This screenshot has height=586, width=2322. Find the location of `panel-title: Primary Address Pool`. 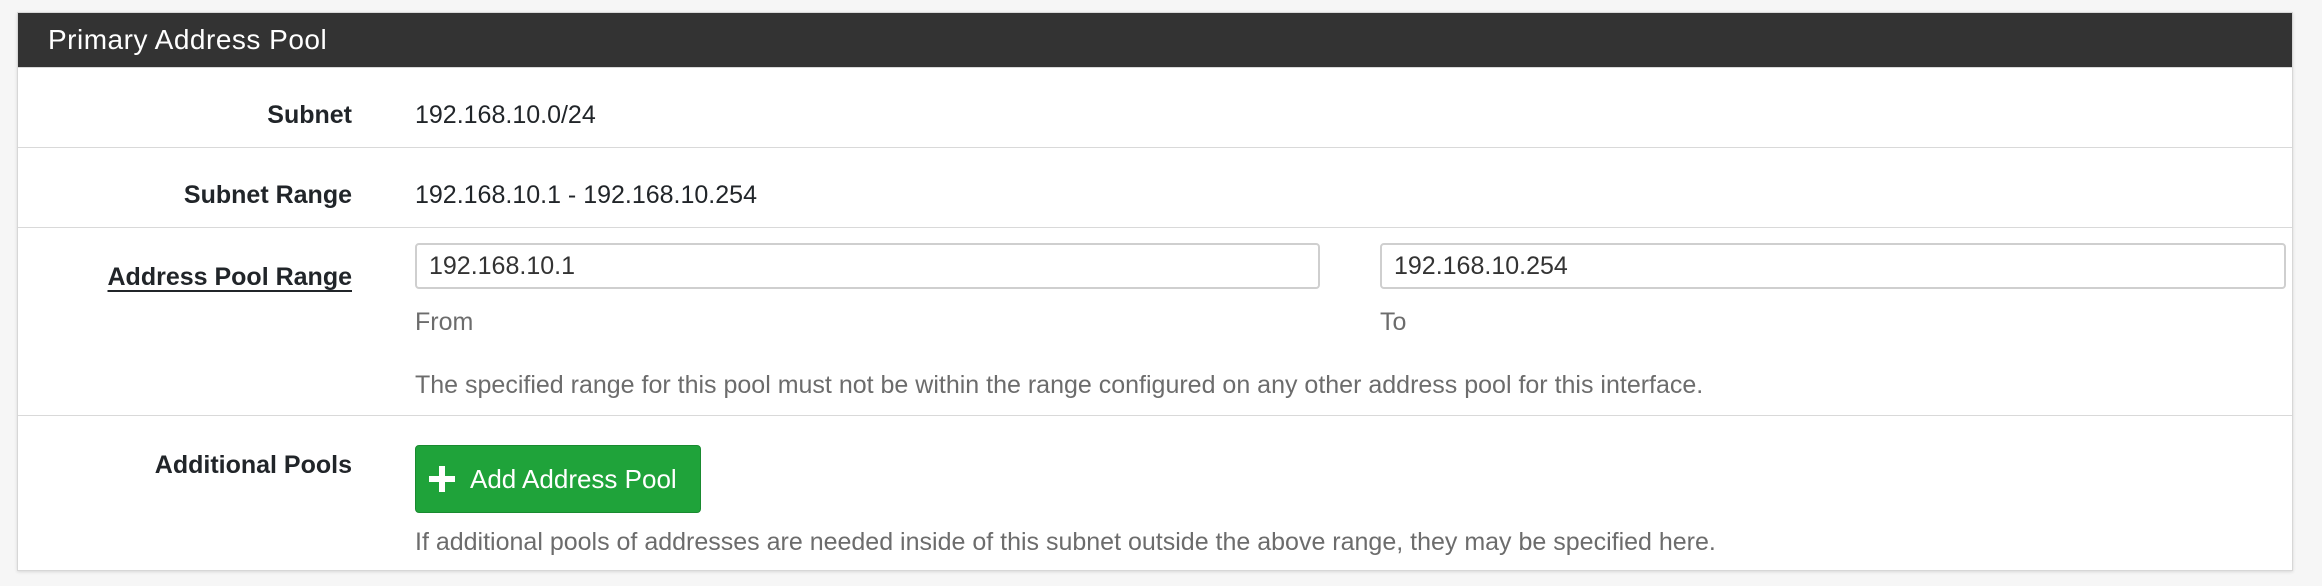

panel-title: Primary Address Pool is located at coordinates (1155, 40).